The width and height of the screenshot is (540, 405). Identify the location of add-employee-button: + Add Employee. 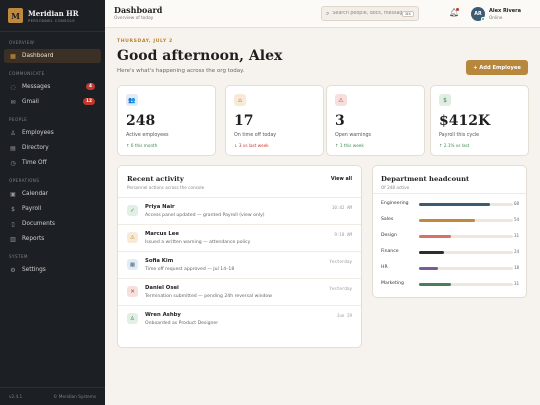
(497, 67).